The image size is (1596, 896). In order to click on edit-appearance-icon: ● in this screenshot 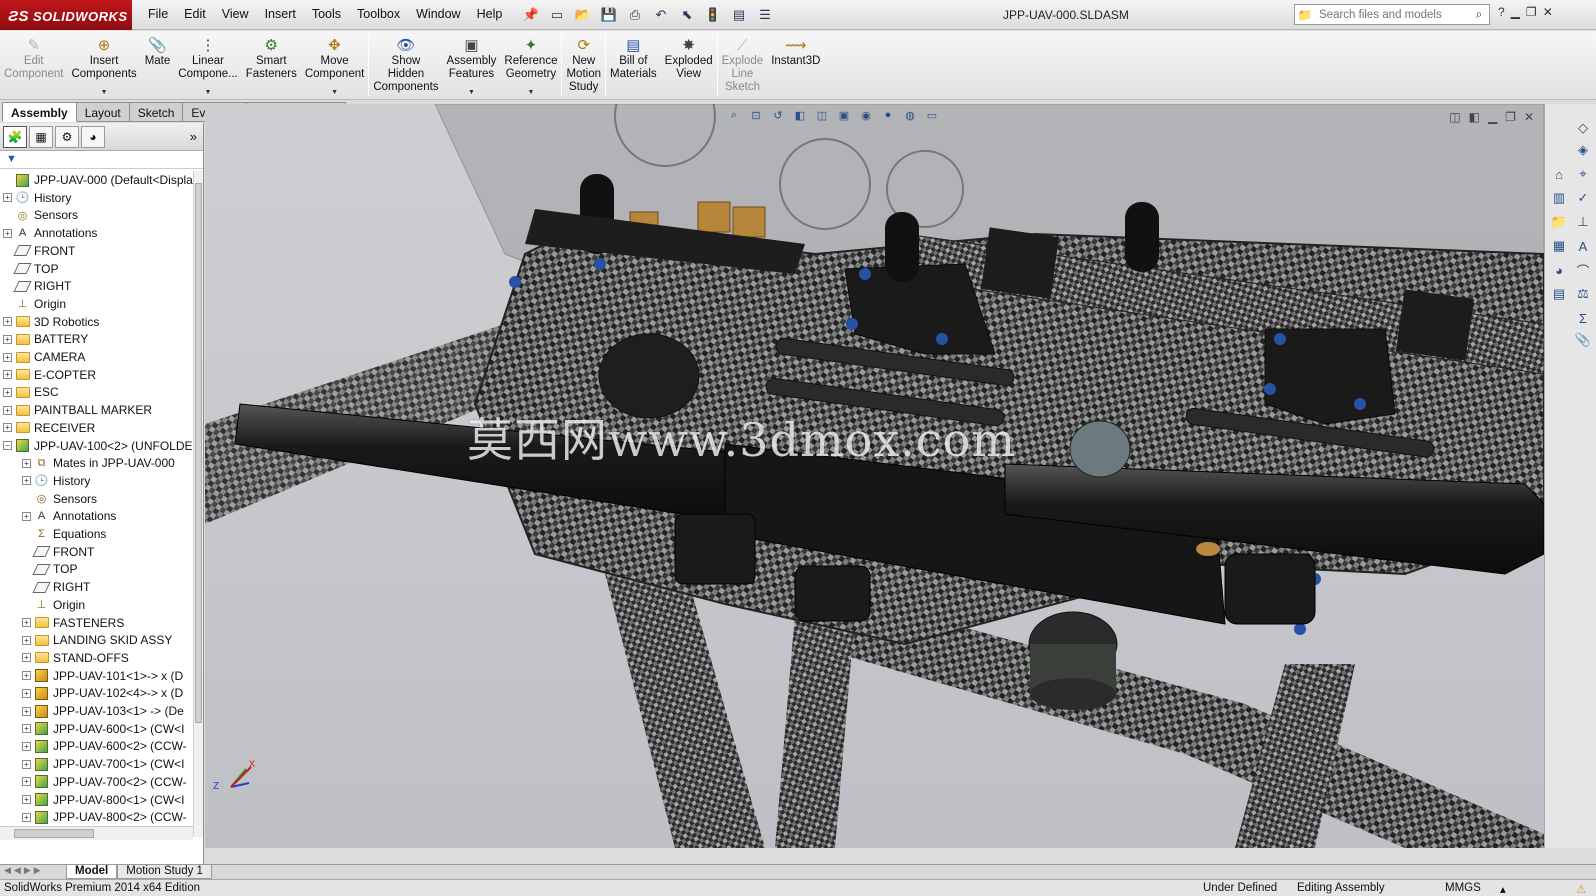, I will do `click(888, 115)`.